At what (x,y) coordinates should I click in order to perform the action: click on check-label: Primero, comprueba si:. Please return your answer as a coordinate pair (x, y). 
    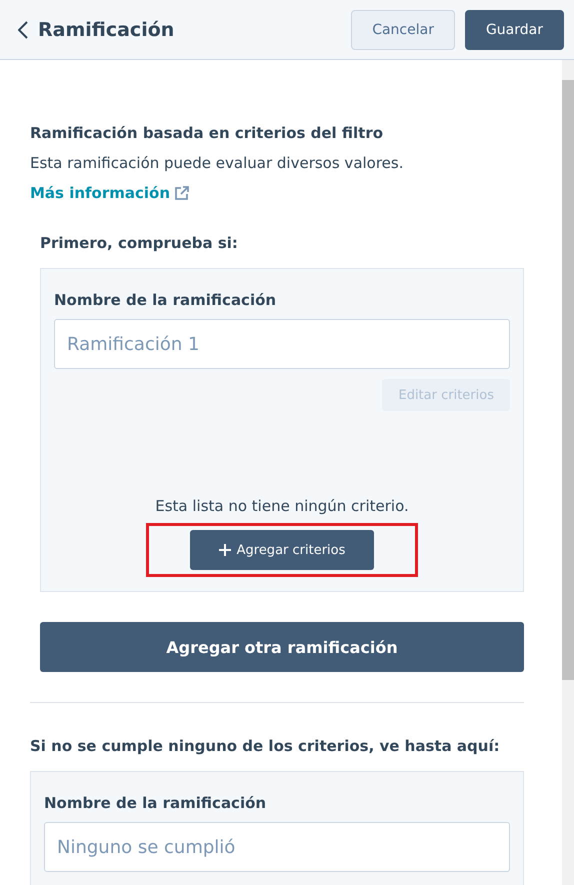
    Looking at the image, I should click on (139, 243).